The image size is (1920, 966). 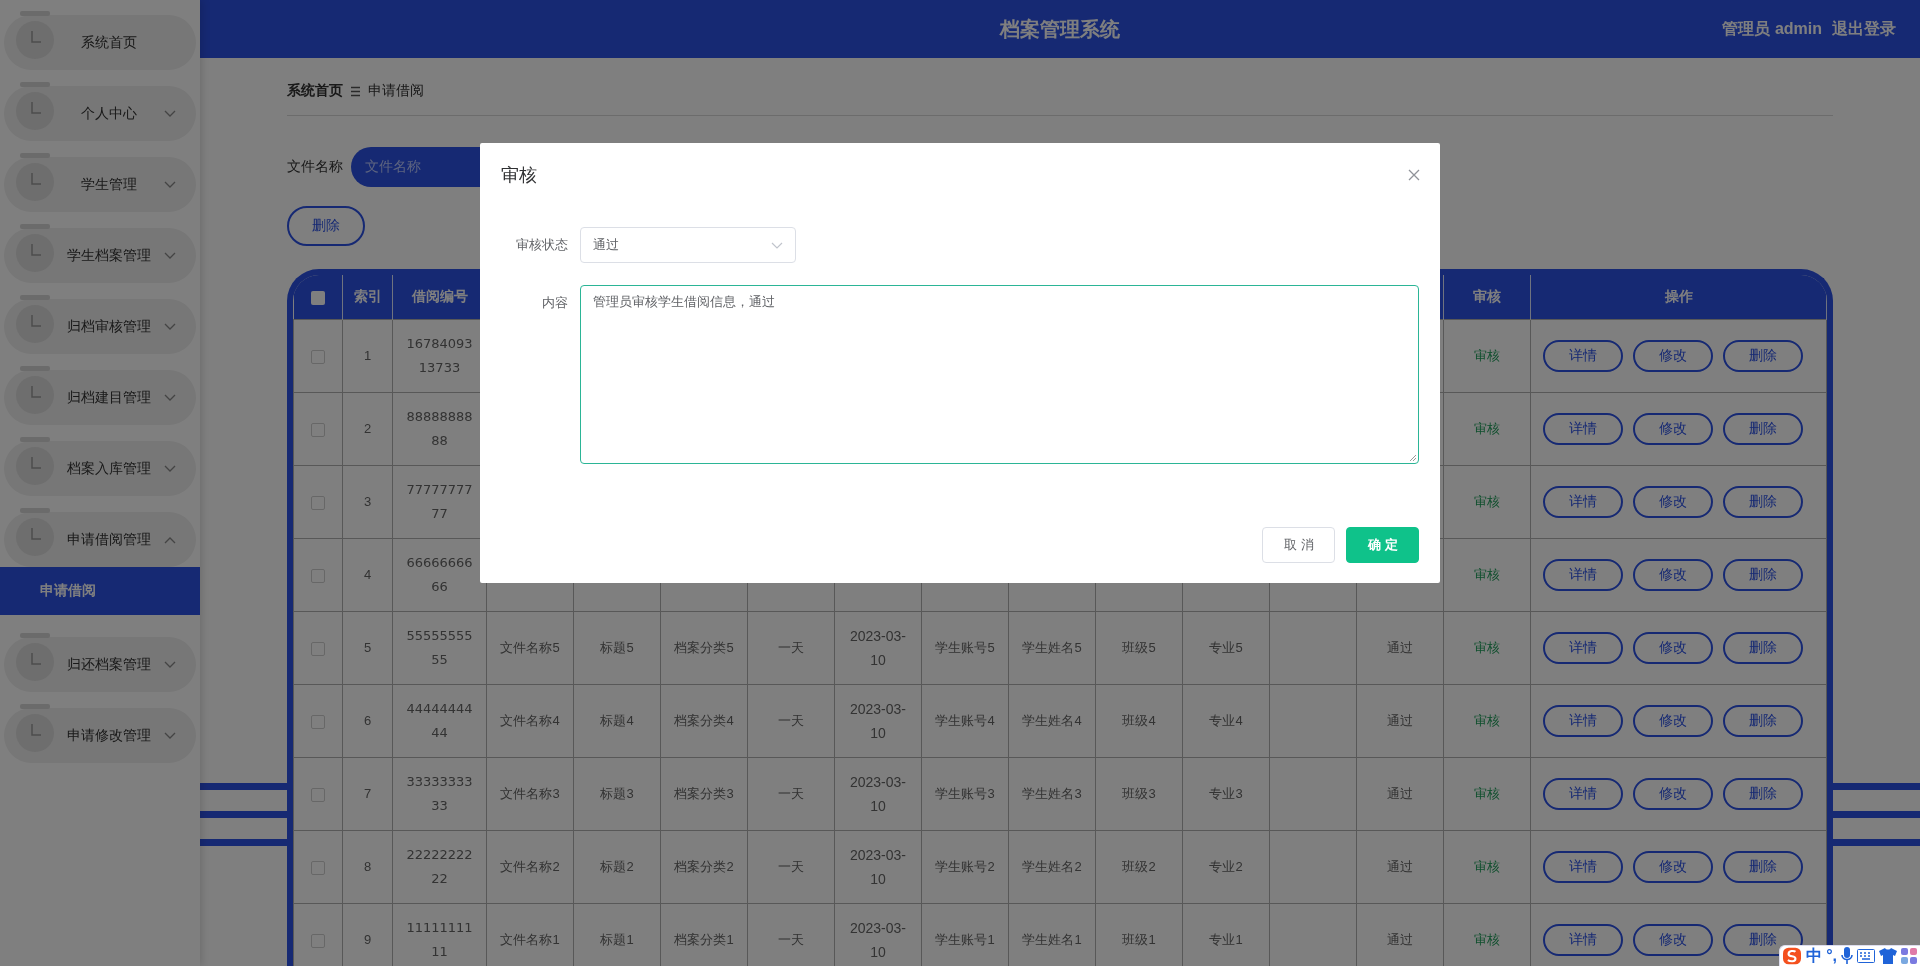 I want to click on table-cell: 2, so click(x=367, y=428).